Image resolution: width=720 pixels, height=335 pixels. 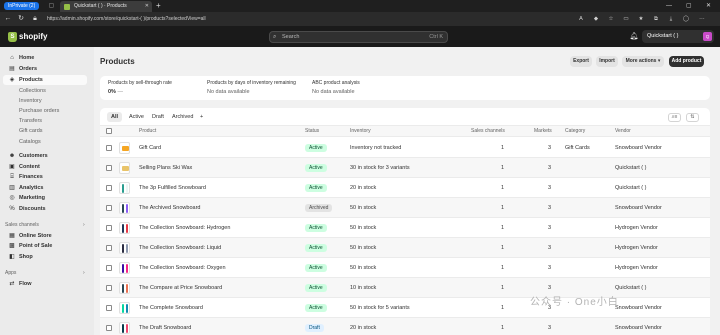 What do you see at coordinates (182, 268) in the screenshot?
I see `product-name-link: The Collection Snowboard: Oxygen` at bounding box center [182, 268].